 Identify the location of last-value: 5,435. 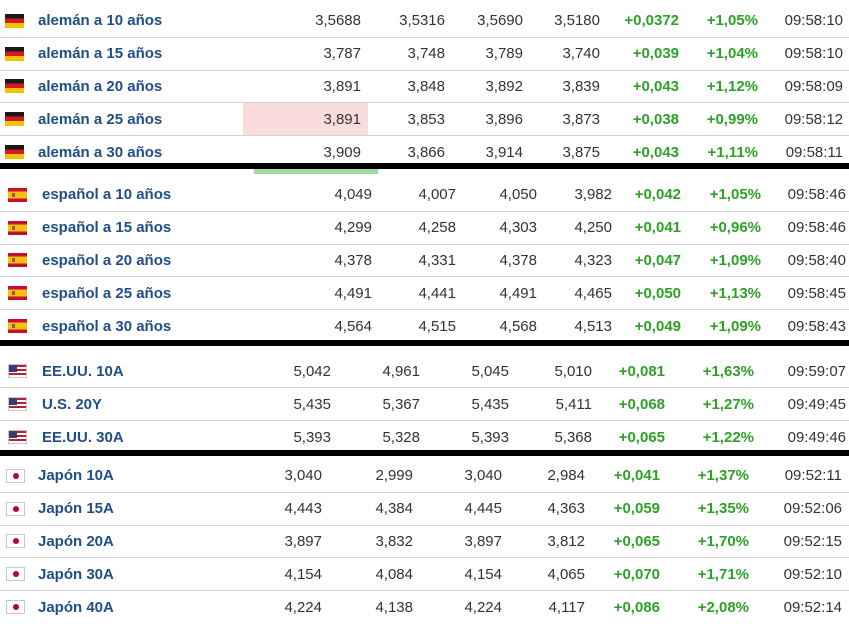
(312, 404).